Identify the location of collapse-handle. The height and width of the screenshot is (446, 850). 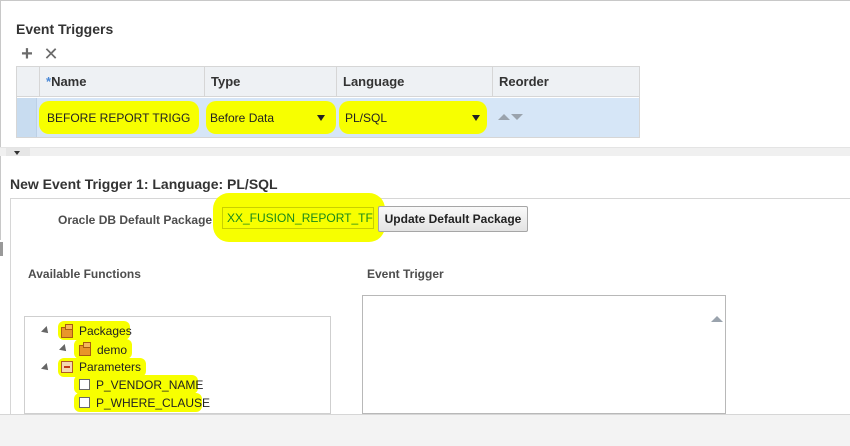
(1, 249).